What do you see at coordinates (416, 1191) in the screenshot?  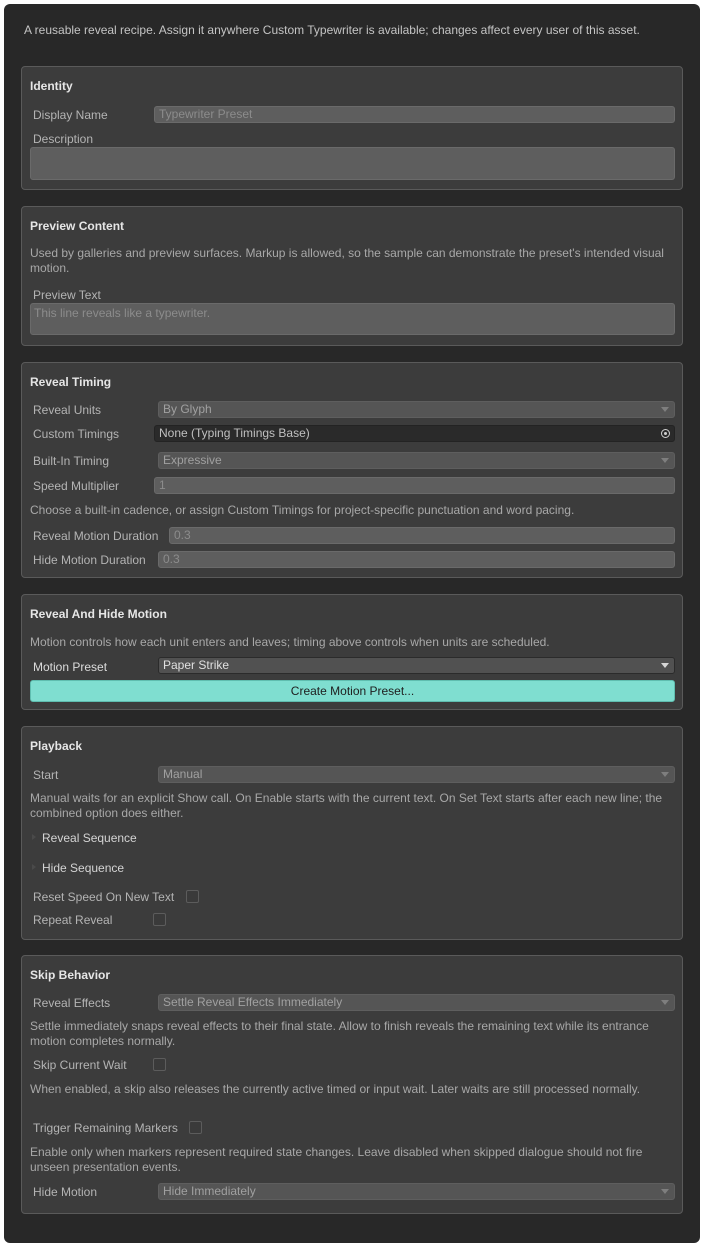 I see `hide-motion-dropdown: Hide Immediately` at bounding box center [416, 1191].